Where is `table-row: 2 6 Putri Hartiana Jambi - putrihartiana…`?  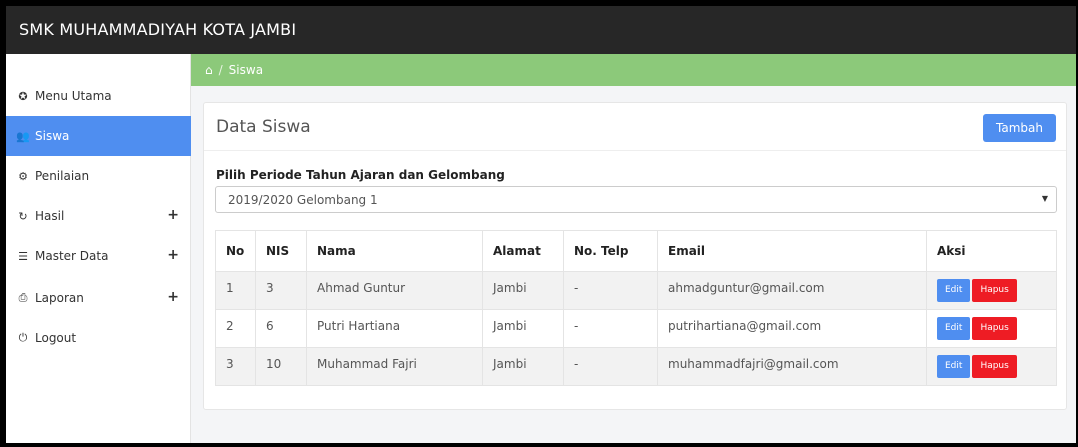 table-row: 2 6 Putri Hartiana Jambi - putrihartiana… is located at coordinates (636, 328).